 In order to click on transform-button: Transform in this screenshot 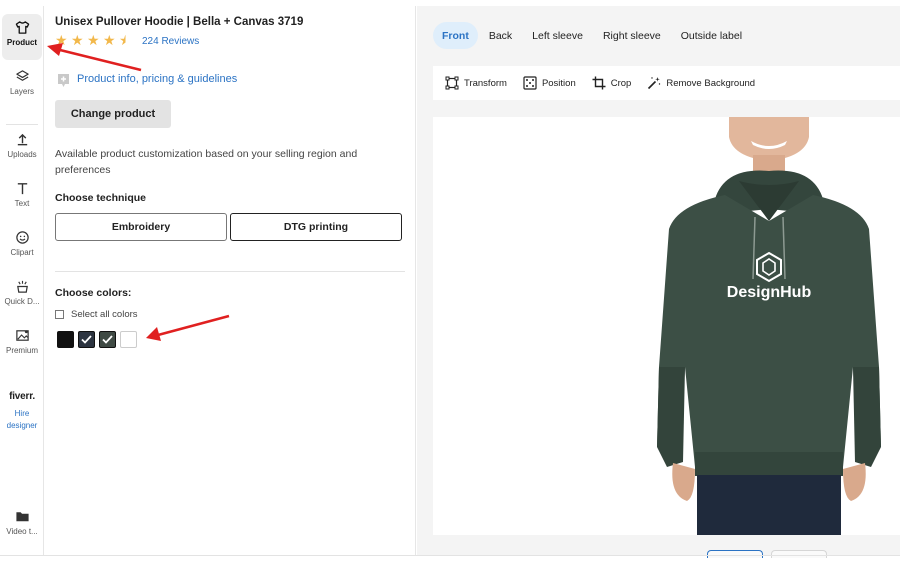, I will do `click(476, 83)`.